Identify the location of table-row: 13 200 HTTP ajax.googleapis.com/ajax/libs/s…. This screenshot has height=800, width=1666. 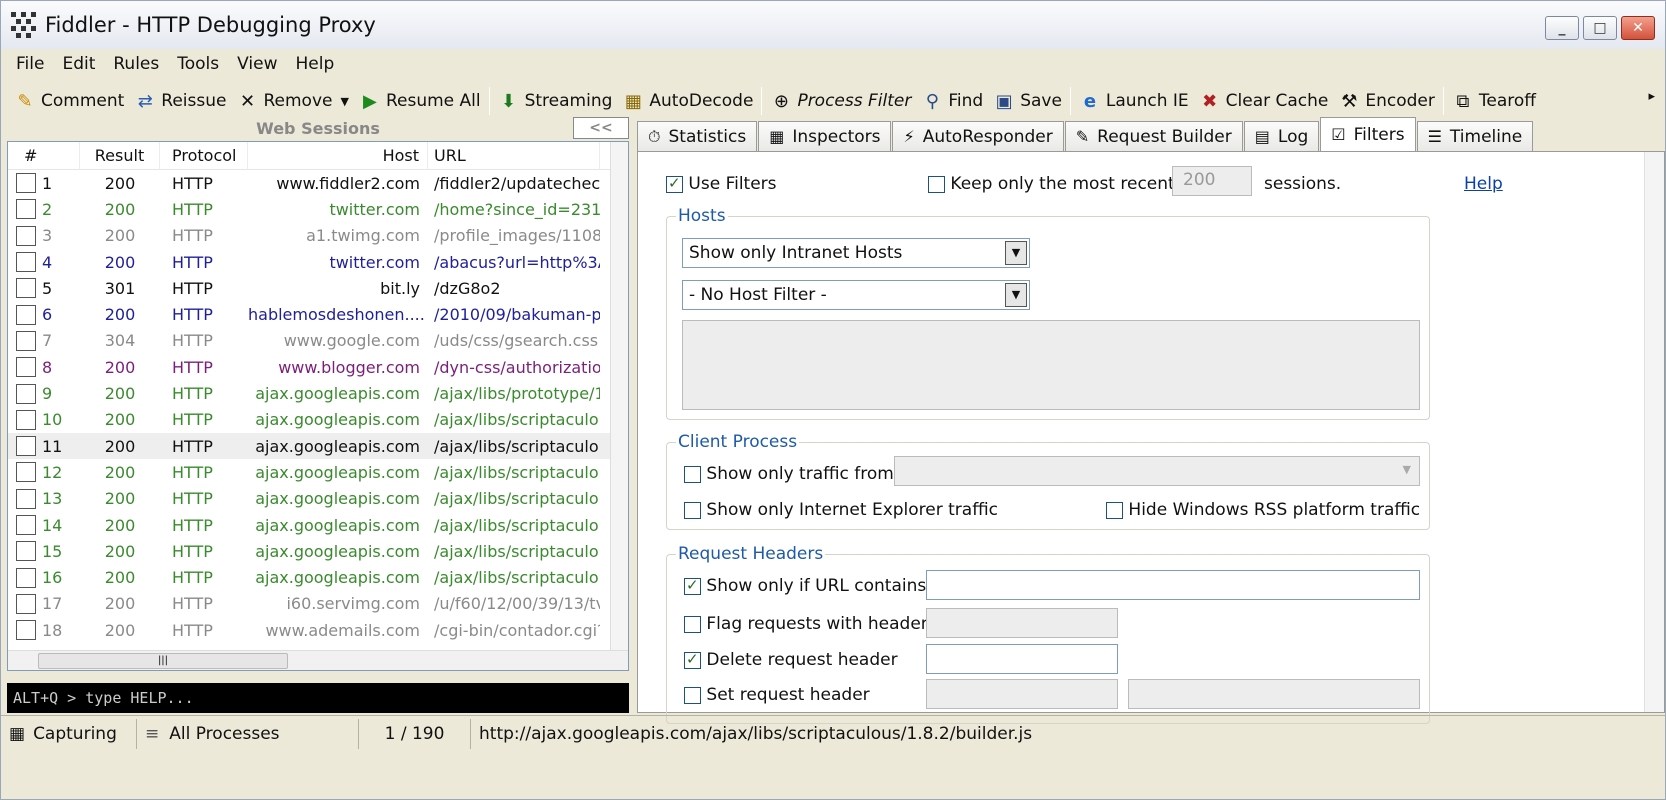
(318, 499).